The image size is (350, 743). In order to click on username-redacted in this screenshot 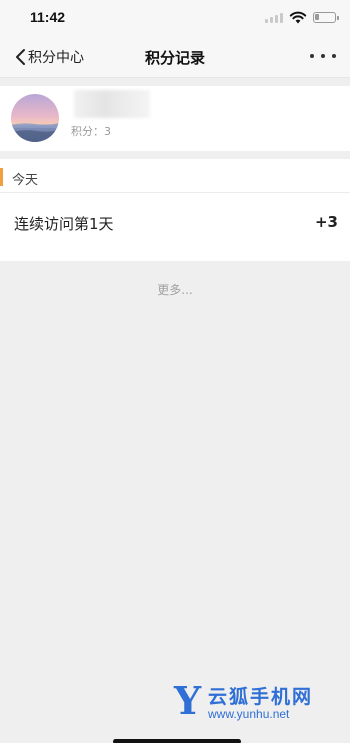, I will do `click(112, 104)`.